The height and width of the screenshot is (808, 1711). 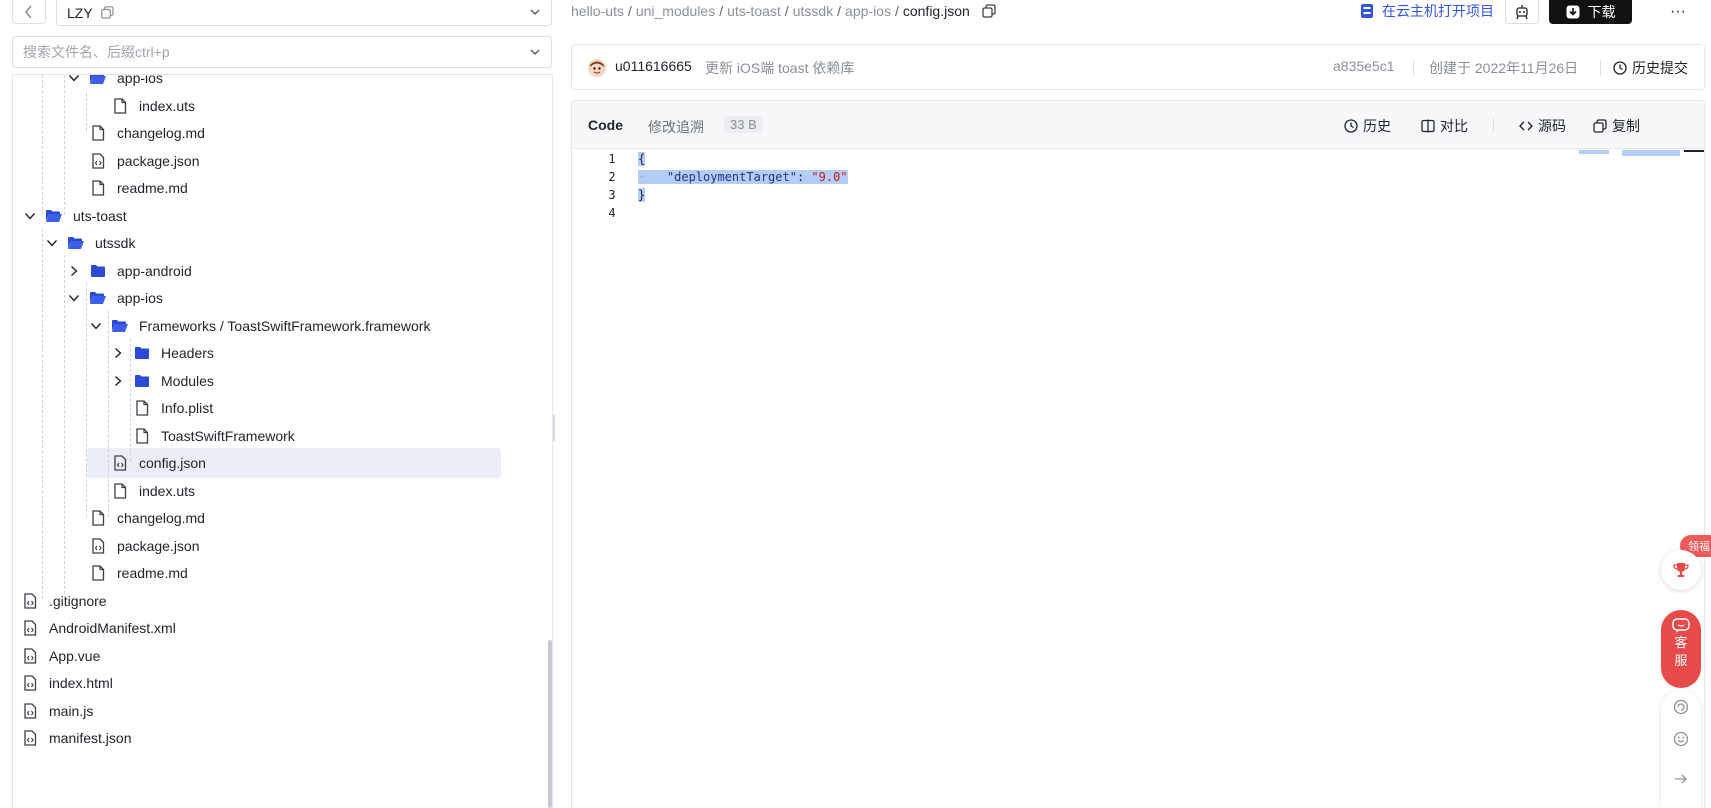 What do you see at coordinates (172, 463) in the screenshot?
I see `tree-item-label: config.json` at bounding box center [172, 463].